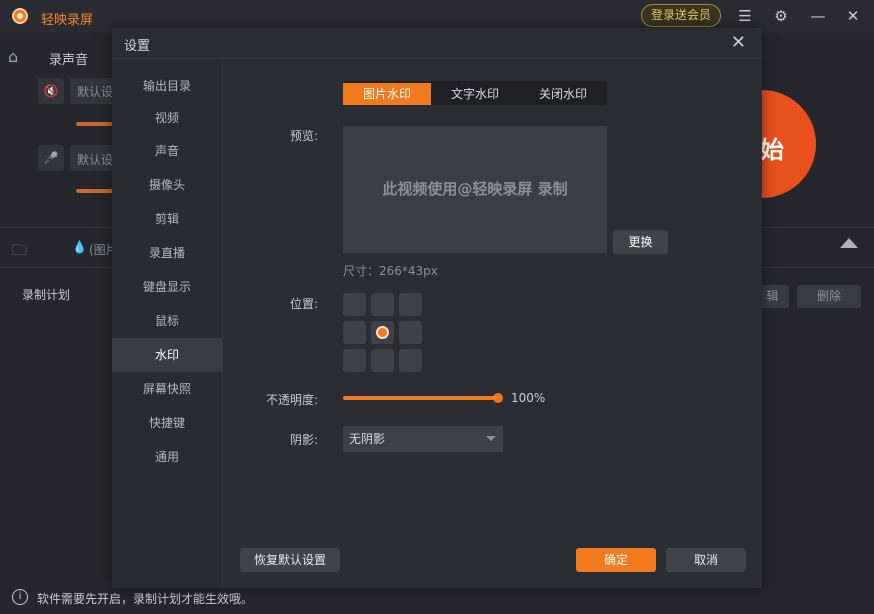 The height and width of the screenshot is (614, 874). Describe the element at coordinates (96, 191) in the screenshot. I see `mic-volume-slider` at that location.